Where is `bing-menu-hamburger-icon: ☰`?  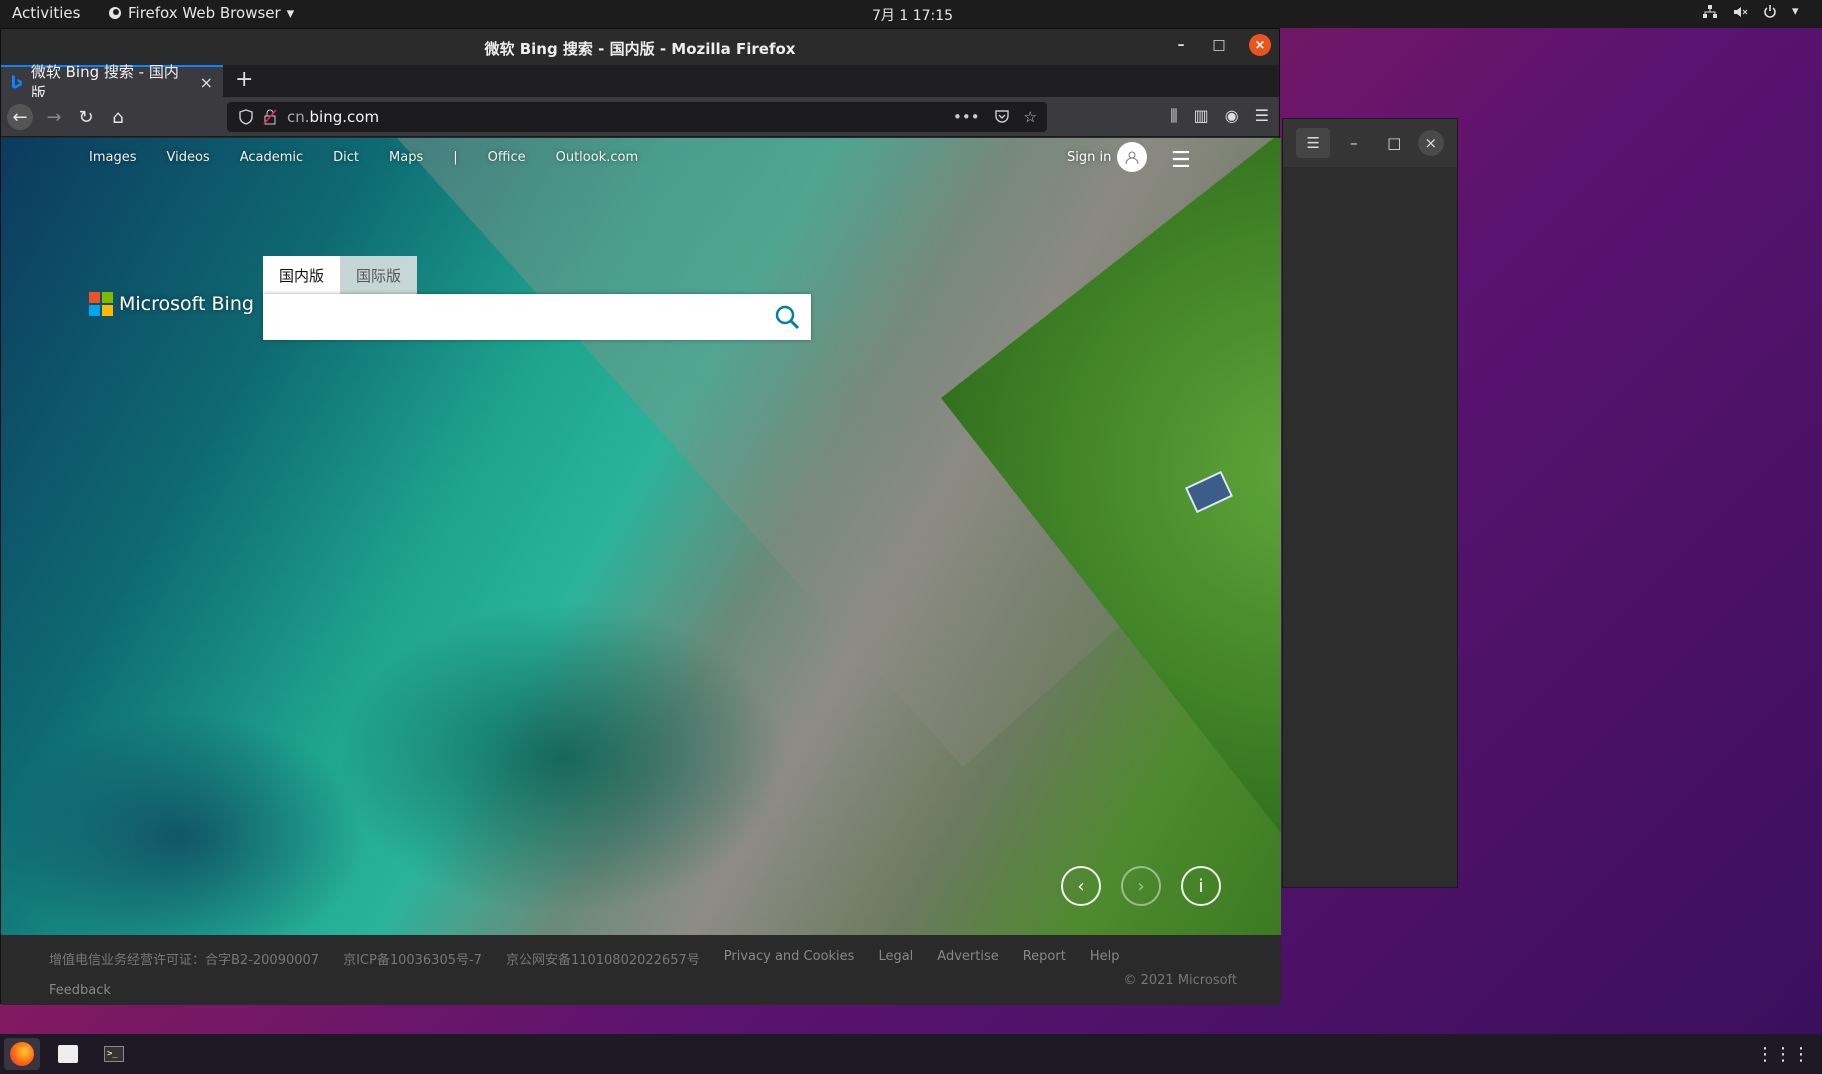 bing-menu-hamburger-icon: ☰ is located at coordinates (1181, 160).